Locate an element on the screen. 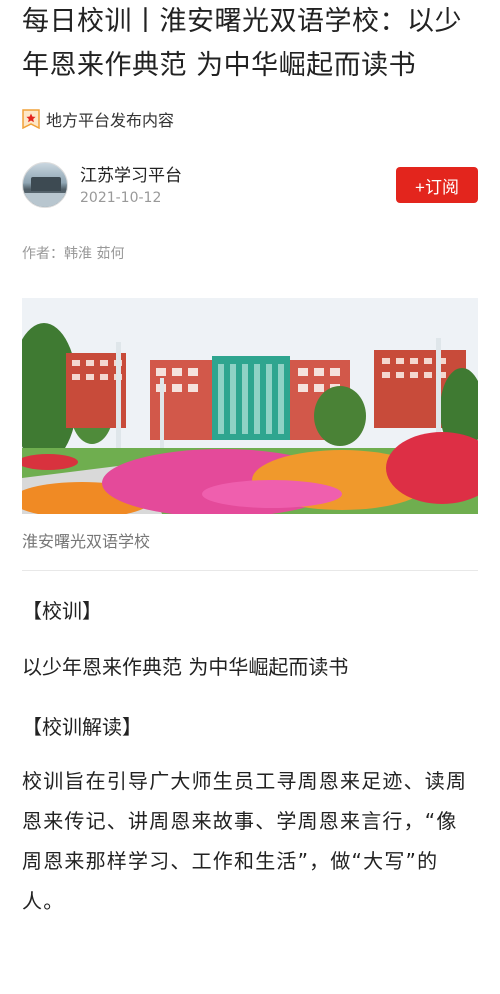  image-caption: 淮安曙光双语学校 is located at coordinates (250, 549).